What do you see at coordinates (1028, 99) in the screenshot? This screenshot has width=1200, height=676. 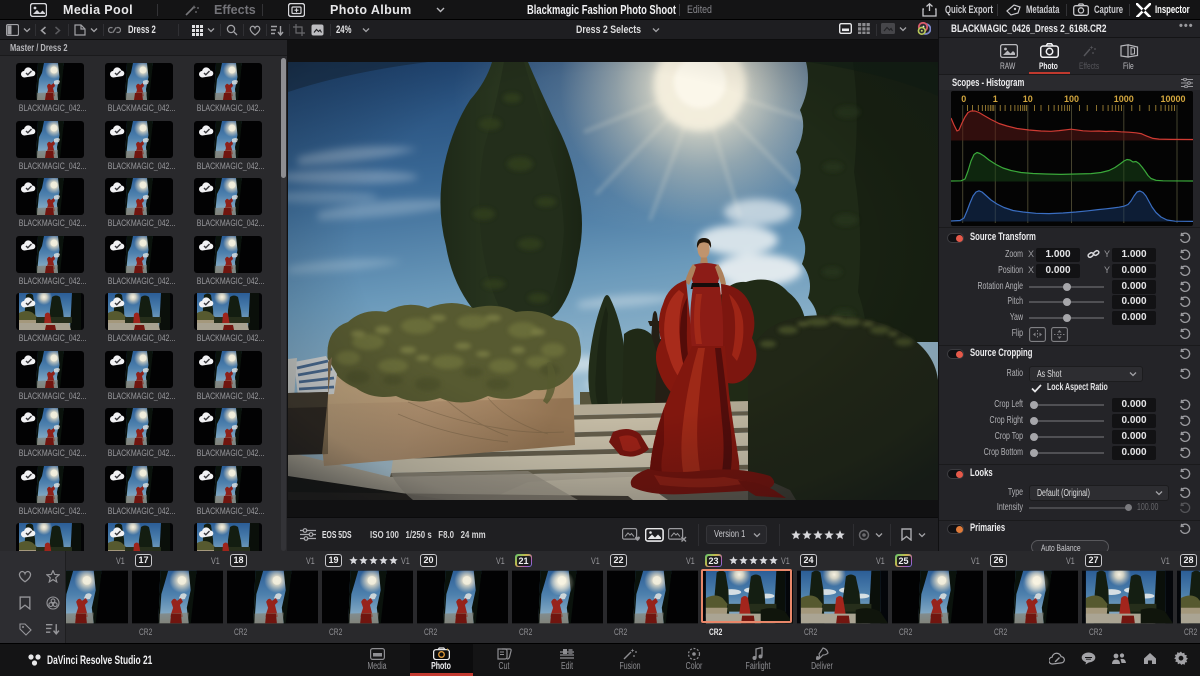 I see `svg-text: 10` at bounding box center [1028, 99].